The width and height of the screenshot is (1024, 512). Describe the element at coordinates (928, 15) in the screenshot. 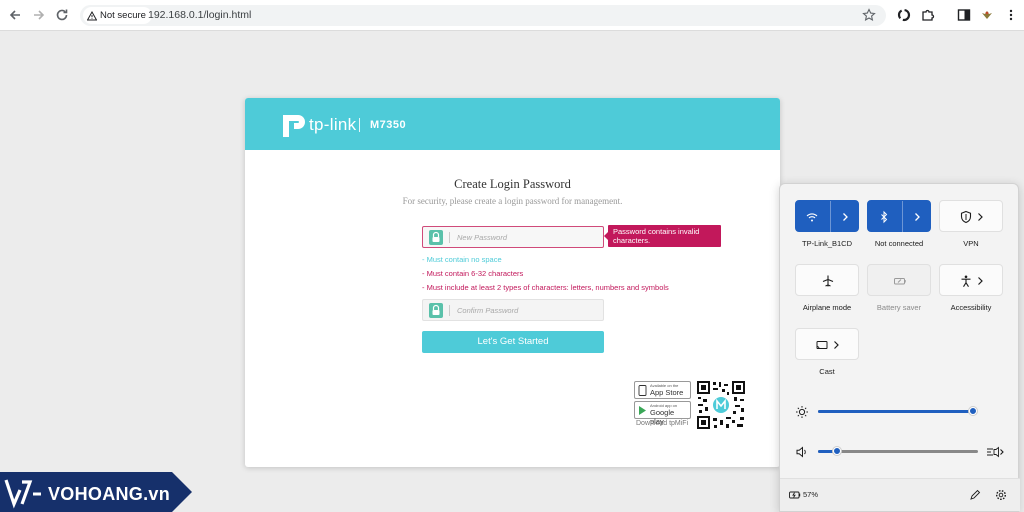

I see `extensions-puzzle-icon` at that location.